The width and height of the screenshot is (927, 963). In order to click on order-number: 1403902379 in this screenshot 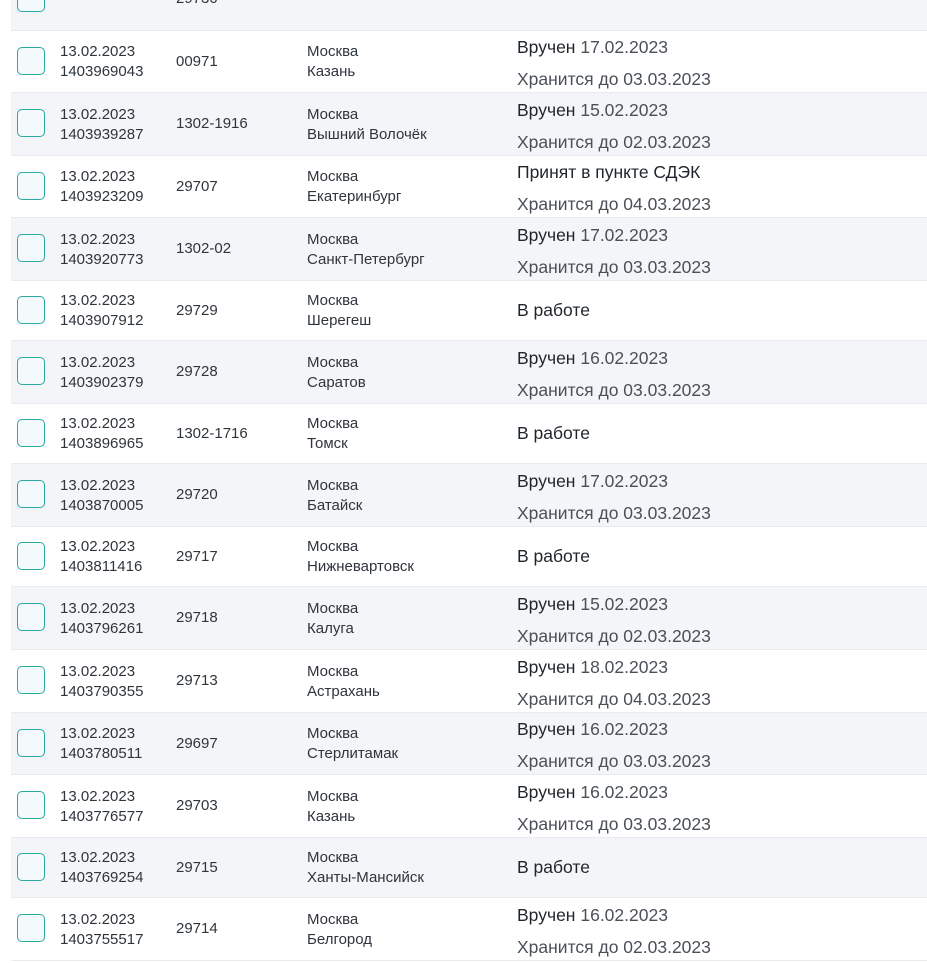, I will do `click(101, 383)`.